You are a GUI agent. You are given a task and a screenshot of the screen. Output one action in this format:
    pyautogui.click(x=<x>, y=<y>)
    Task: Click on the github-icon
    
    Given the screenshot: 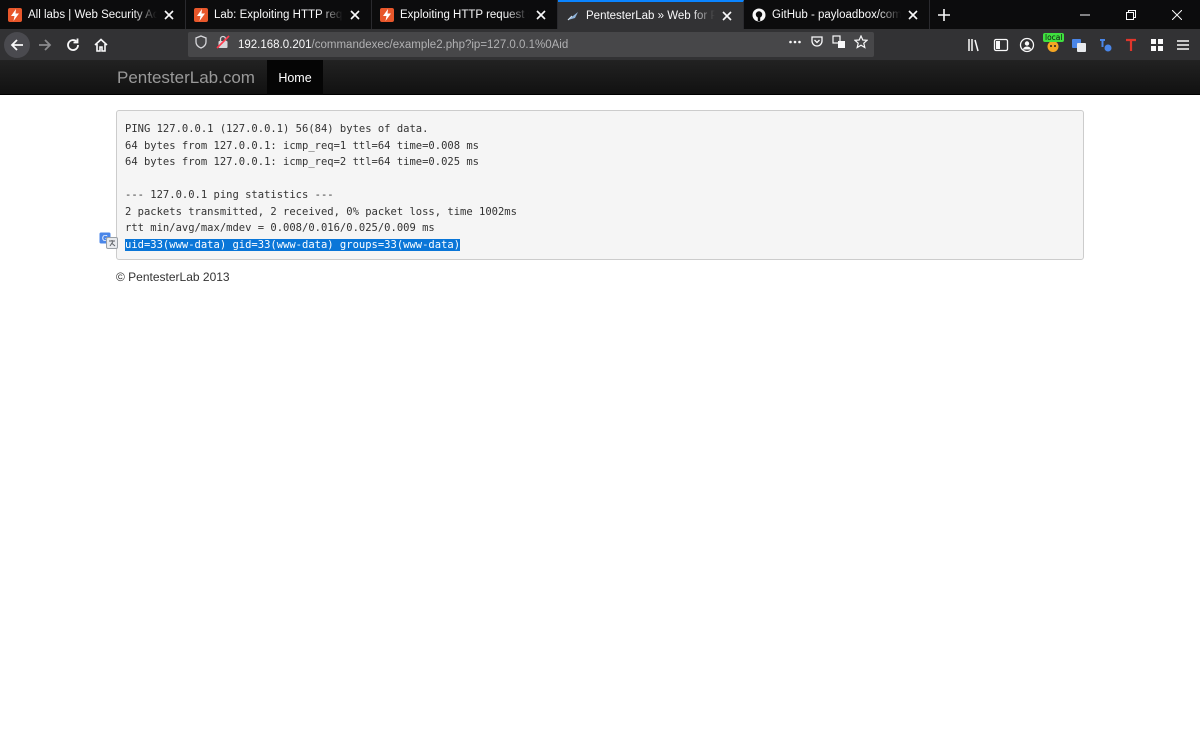 What is the action you would take?
    pyautogui.click(x=759, y=15)
    